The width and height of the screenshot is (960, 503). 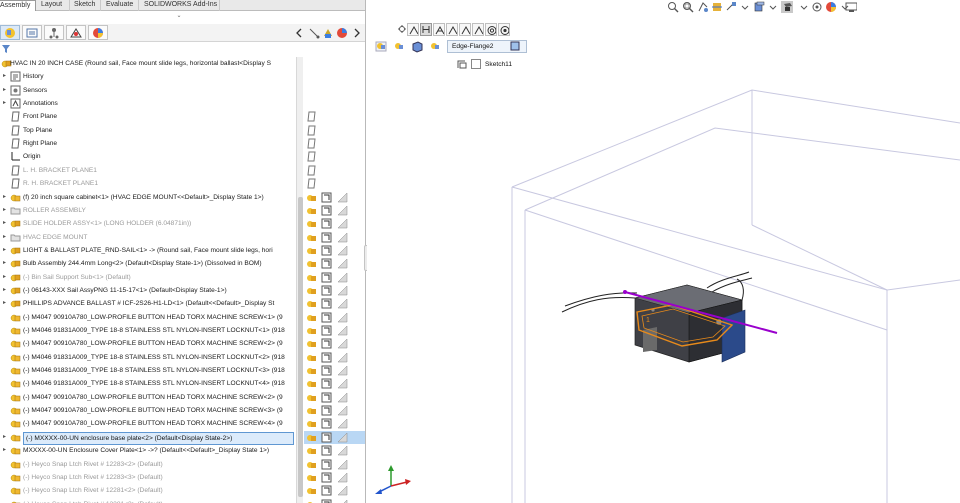 I want to click on configuration-manager-tab, so click(x=54, y=32).